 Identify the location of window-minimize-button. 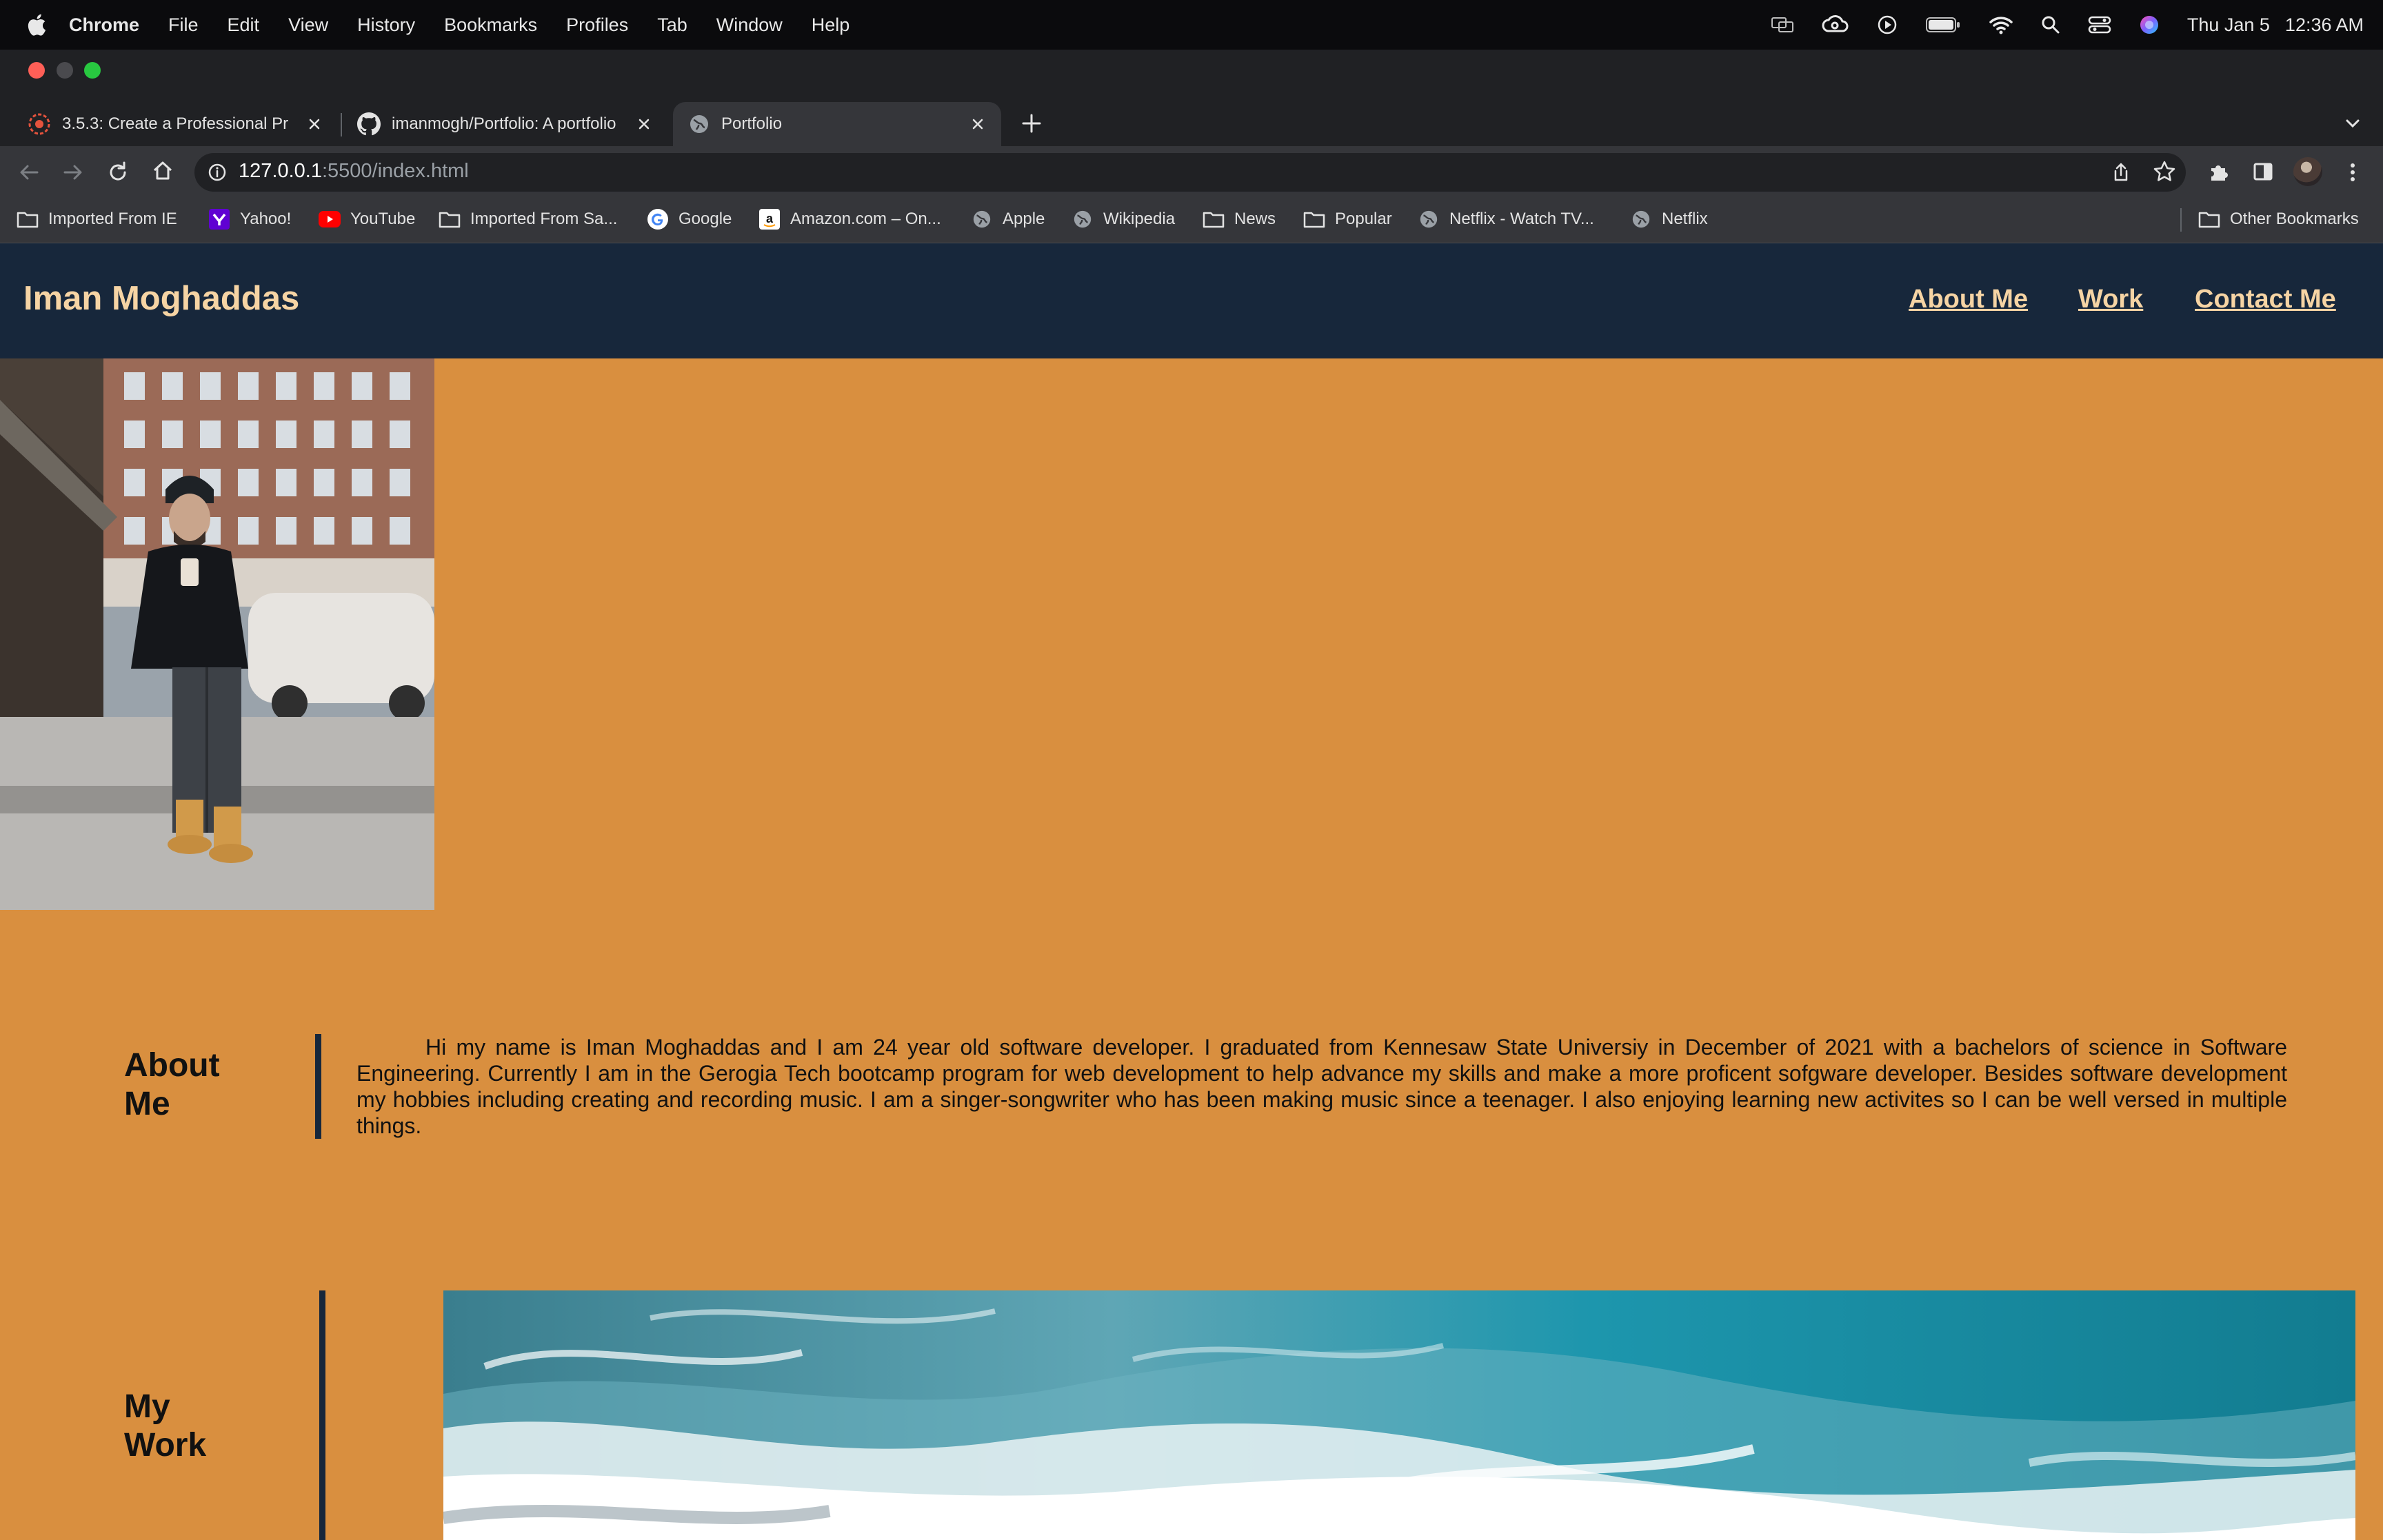
(65, 71).